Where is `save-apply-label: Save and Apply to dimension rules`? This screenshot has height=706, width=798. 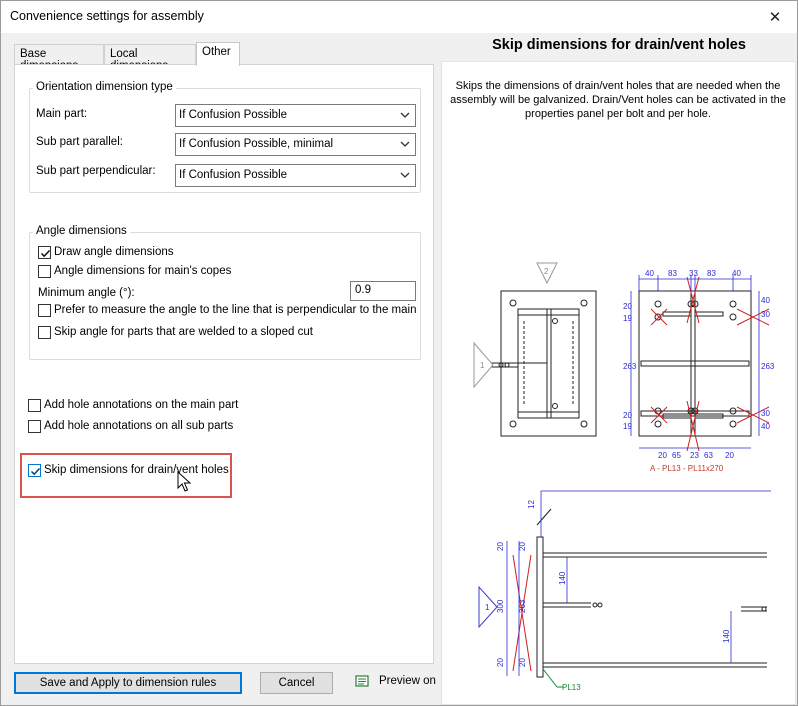
save-apply-label: Save and Apply to dimension rules is located at coordinates (128, 683).